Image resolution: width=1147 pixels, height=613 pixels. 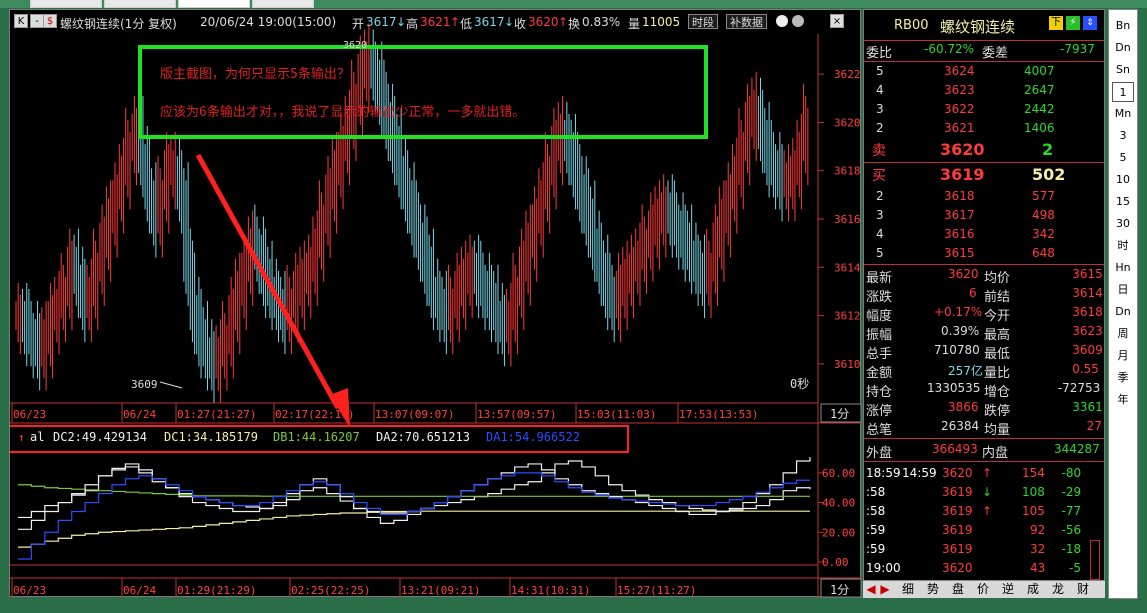 I want to click on ask-row: 4 3623 2647, so click(x=984, y=91).